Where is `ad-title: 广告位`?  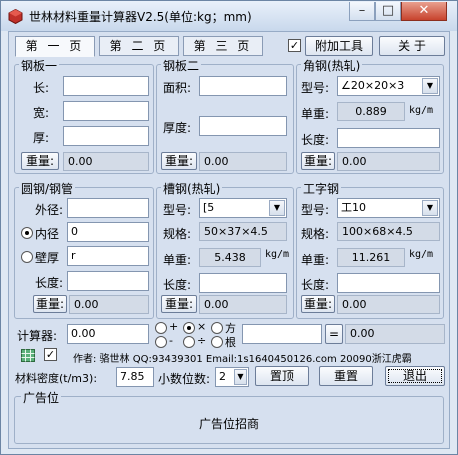 ad-title: 广告位 is located at coordinates (41, 397).